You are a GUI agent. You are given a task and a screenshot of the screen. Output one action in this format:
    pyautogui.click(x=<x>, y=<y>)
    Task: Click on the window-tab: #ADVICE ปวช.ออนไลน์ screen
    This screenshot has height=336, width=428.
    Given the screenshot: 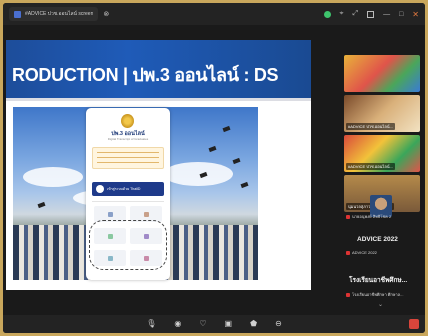 What is the action you would take?
    pyautogui.click(x=54, y=14)
    